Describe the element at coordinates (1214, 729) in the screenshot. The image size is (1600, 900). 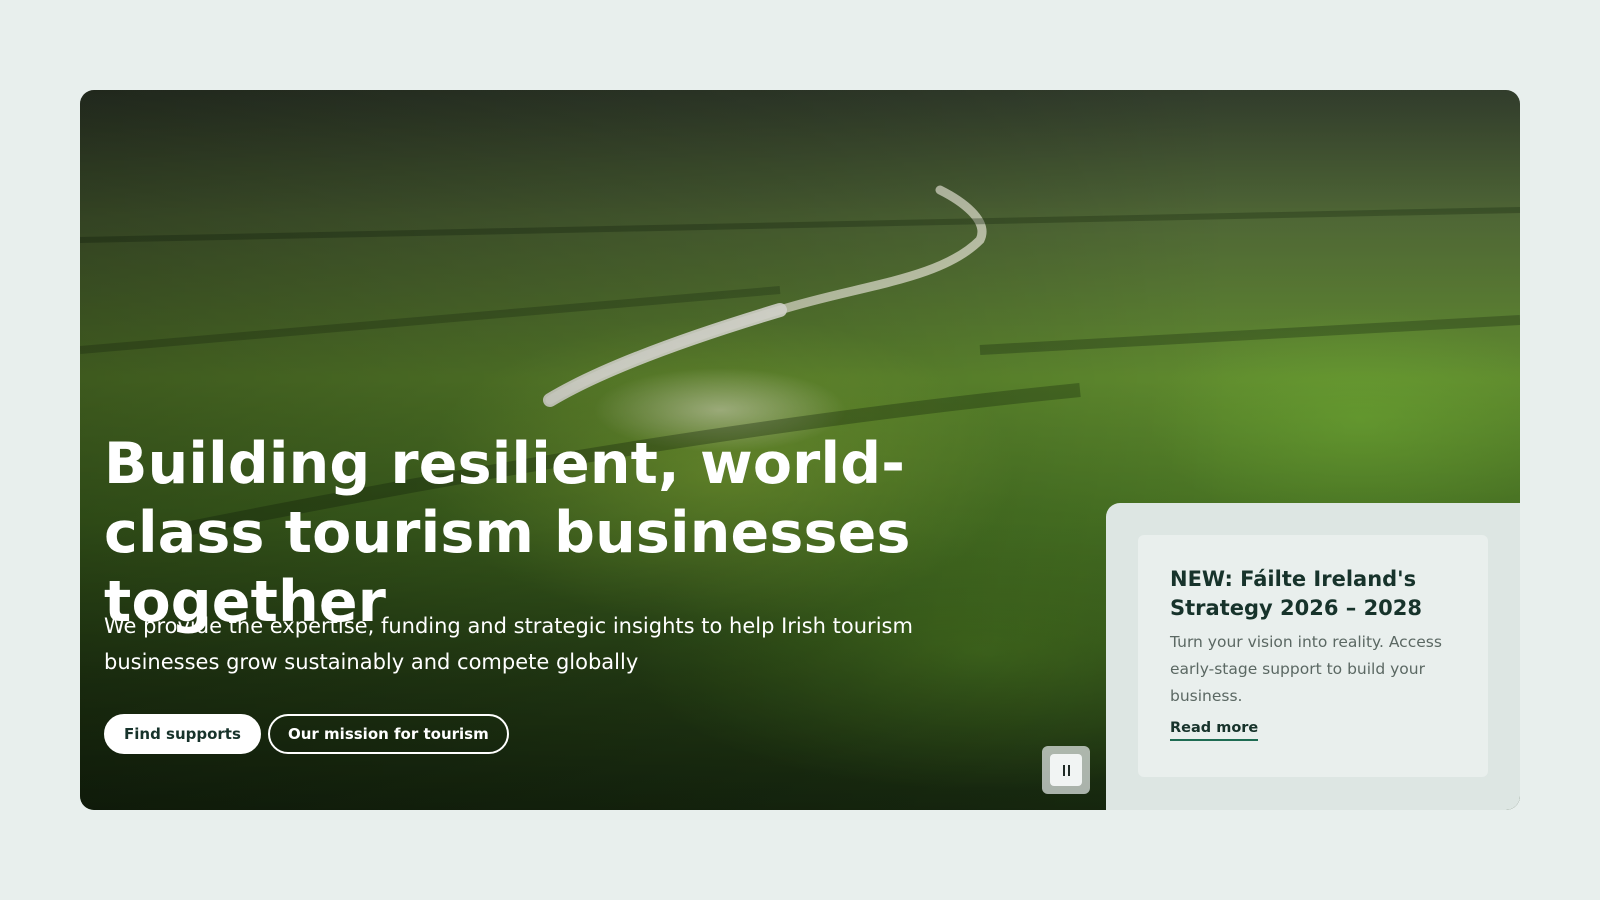
I see `read-more-link: Read more` at that location.